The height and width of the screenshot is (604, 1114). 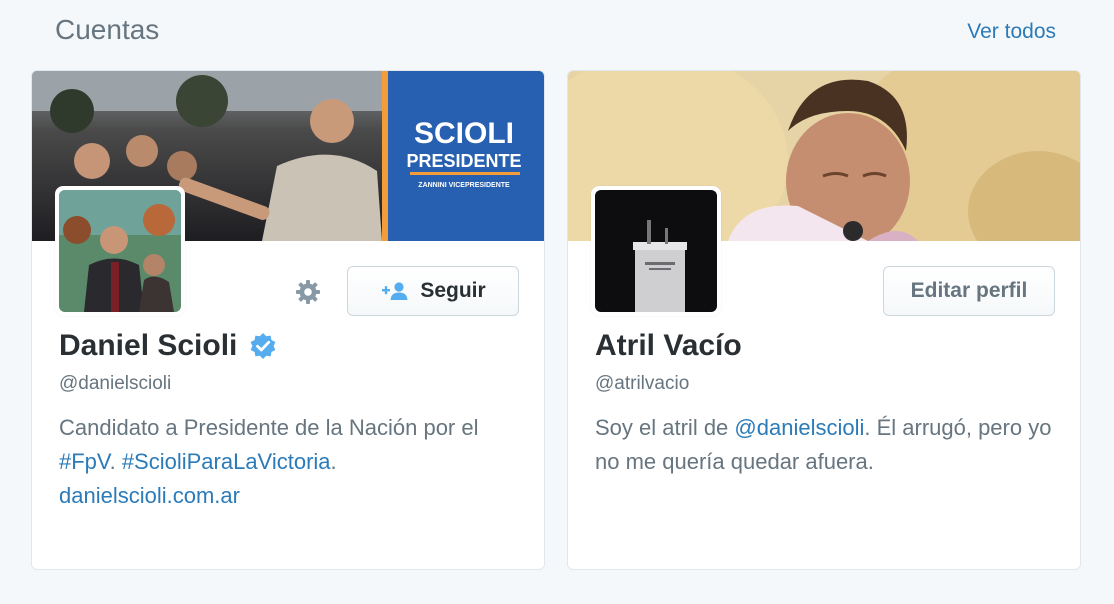 I want to click on banner-line2: PRESIDENTE, so click(x=463, y=161).